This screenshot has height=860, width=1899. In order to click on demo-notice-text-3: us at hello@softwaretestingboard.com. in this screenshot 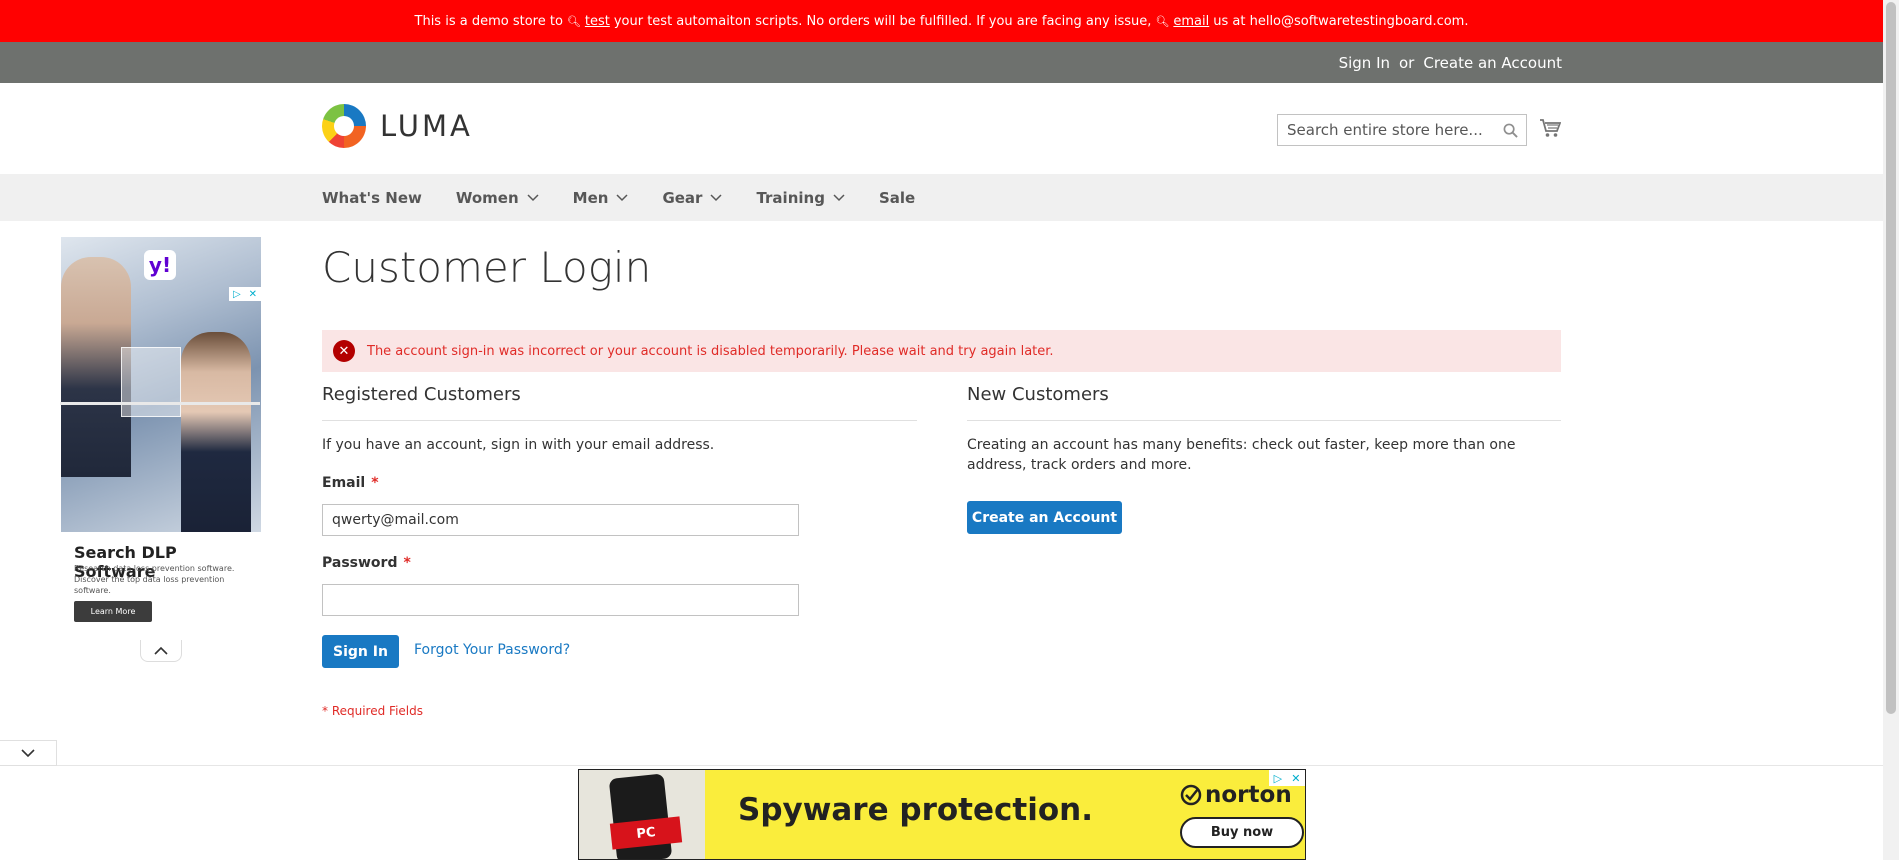, I will do `click(1341, 21)`.